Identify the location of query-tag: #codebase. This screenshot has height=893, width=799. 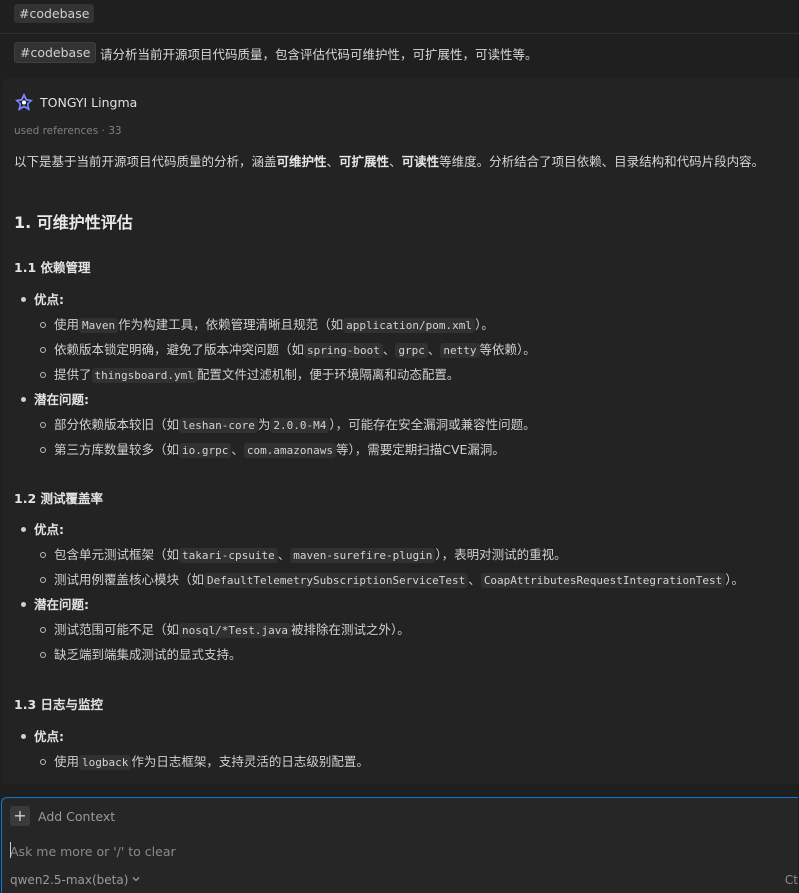
(55, 52).